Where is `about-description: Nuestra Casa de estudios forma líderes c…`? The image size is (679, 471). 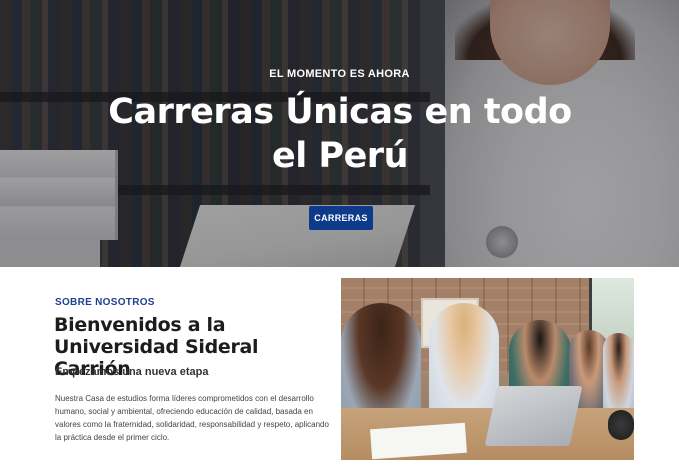
about-description: Nuestra Casa de estudios forma líderes c… is located at coordinates (192, 418).